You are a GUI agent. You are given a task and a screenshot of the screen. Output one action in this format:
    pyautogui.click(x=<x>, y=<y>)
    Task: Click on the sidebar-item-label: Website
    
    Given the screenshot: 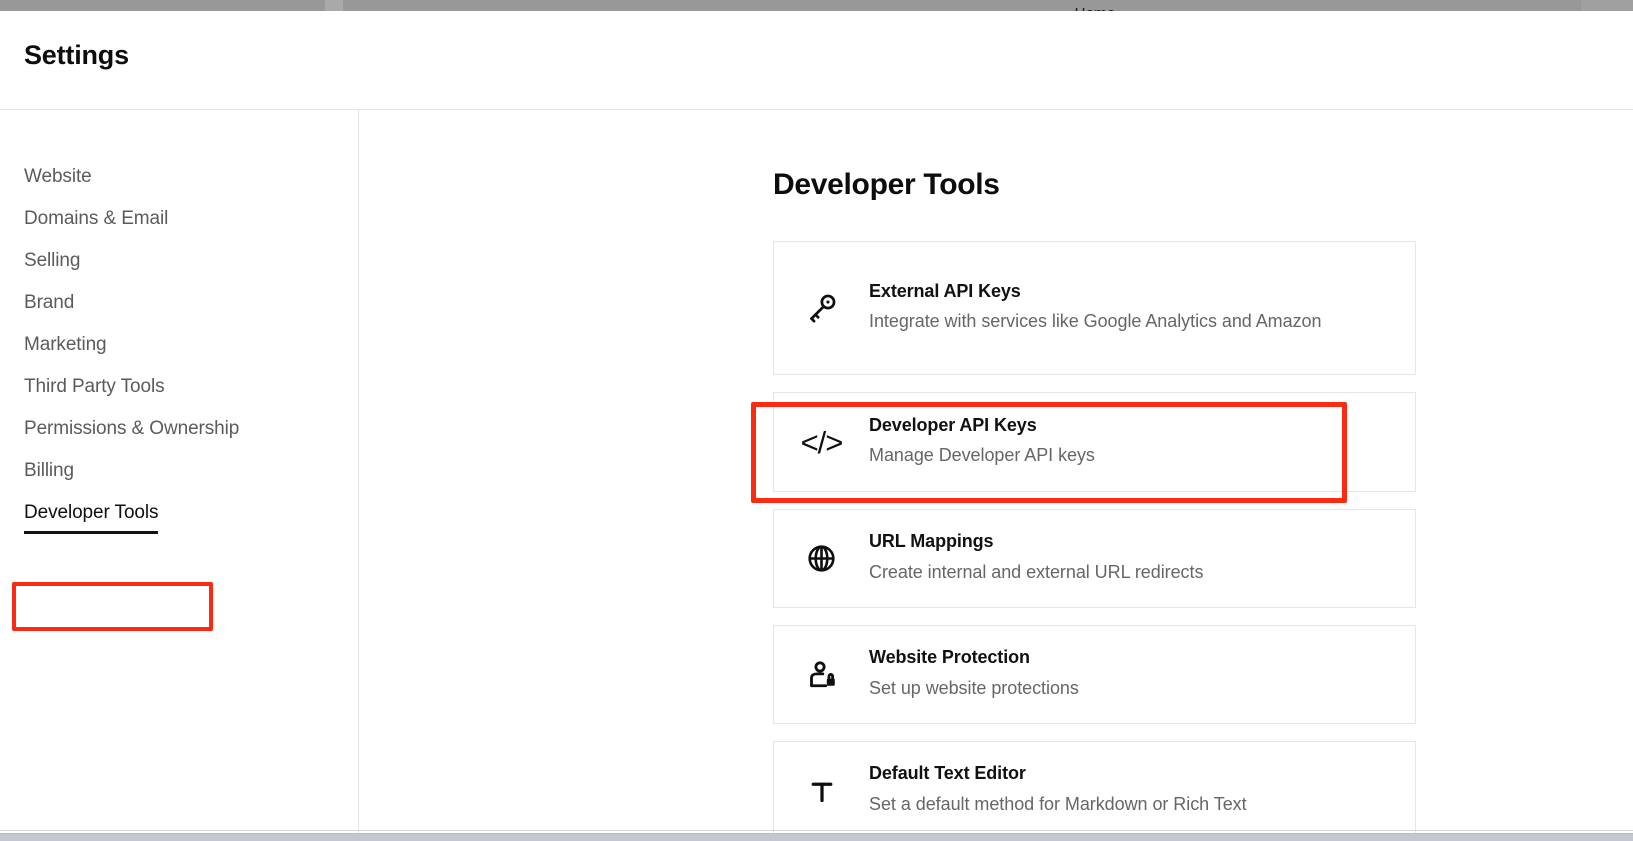 What is the action you would take?
    pyautogui.click(x=58, y=176)
    